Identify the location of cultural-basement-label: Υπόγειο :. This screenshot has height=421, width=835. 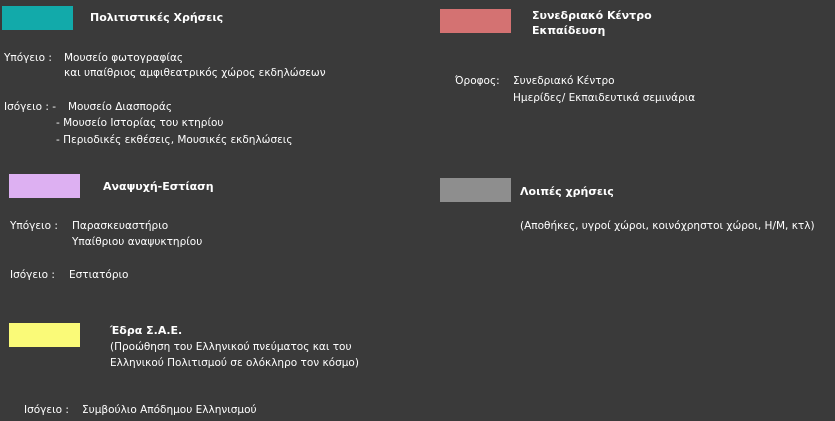
(28, 58).